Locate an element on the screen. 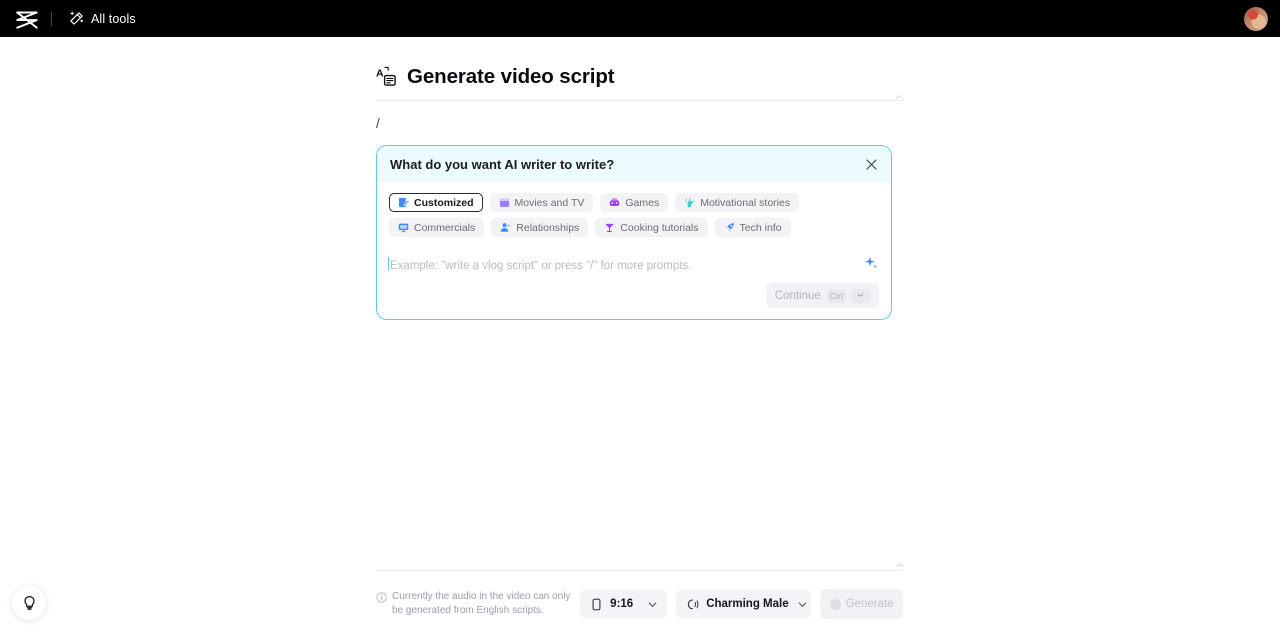 The image size is (1280, 632). prompt-panel-header: What do you want AI writer to write? is located at coordinates (634, 164).